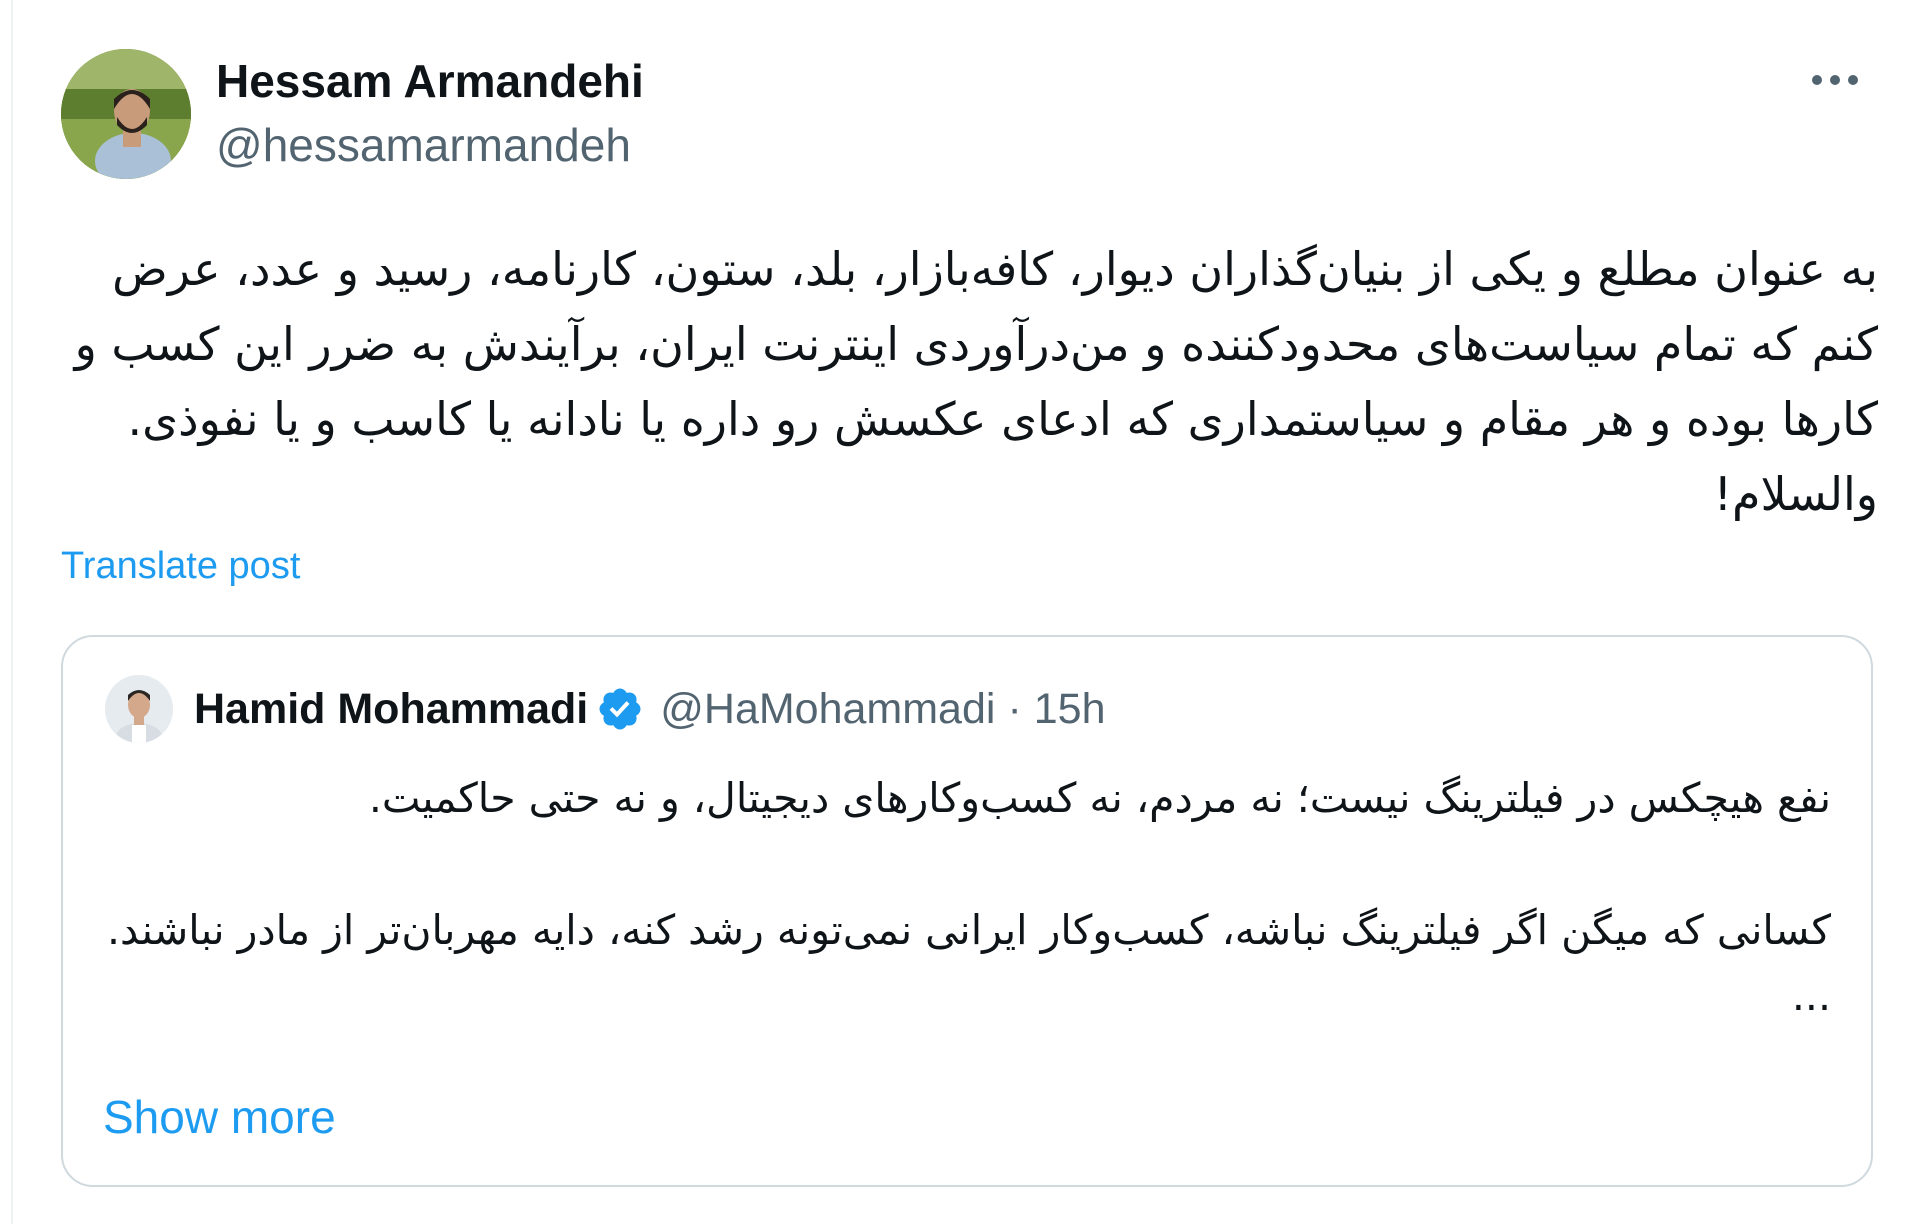  I want to click on quoted-author-avatar, so click(139, 709).